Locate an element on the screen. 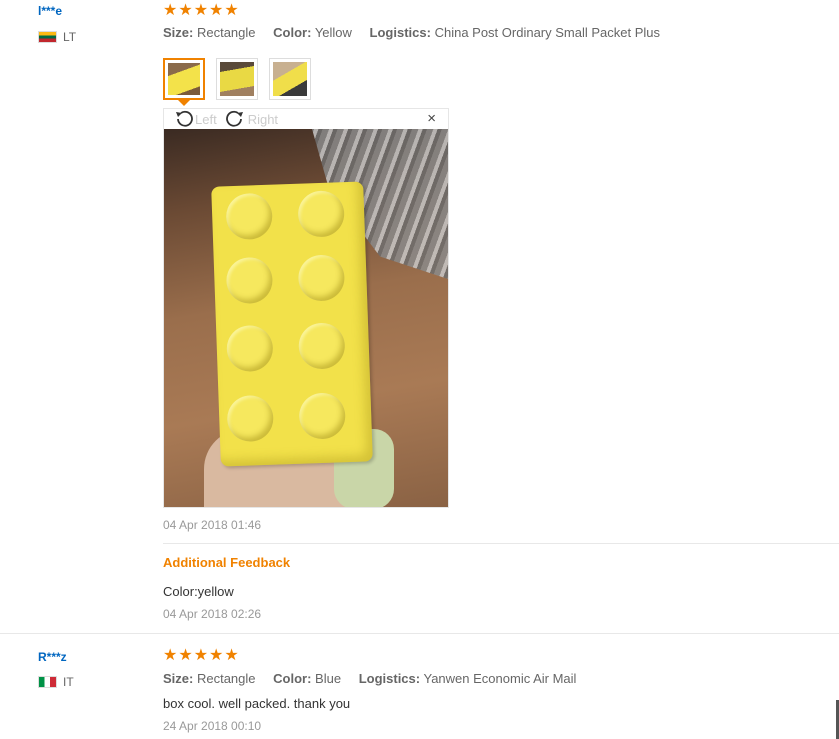 The height and width of the screenshot is (739, 839). lithuania-flag-icon is located at coordinates (47, 37).